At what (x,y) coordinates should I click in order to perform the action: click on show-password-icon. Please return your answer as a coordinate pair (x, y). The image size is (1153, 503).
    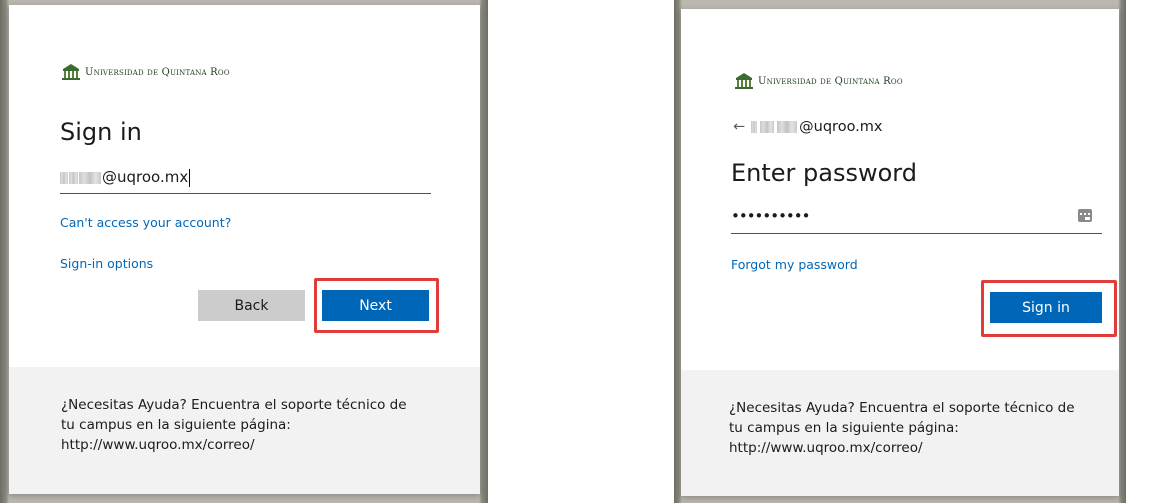
    Looking at the image, I should click on (1085, 215).